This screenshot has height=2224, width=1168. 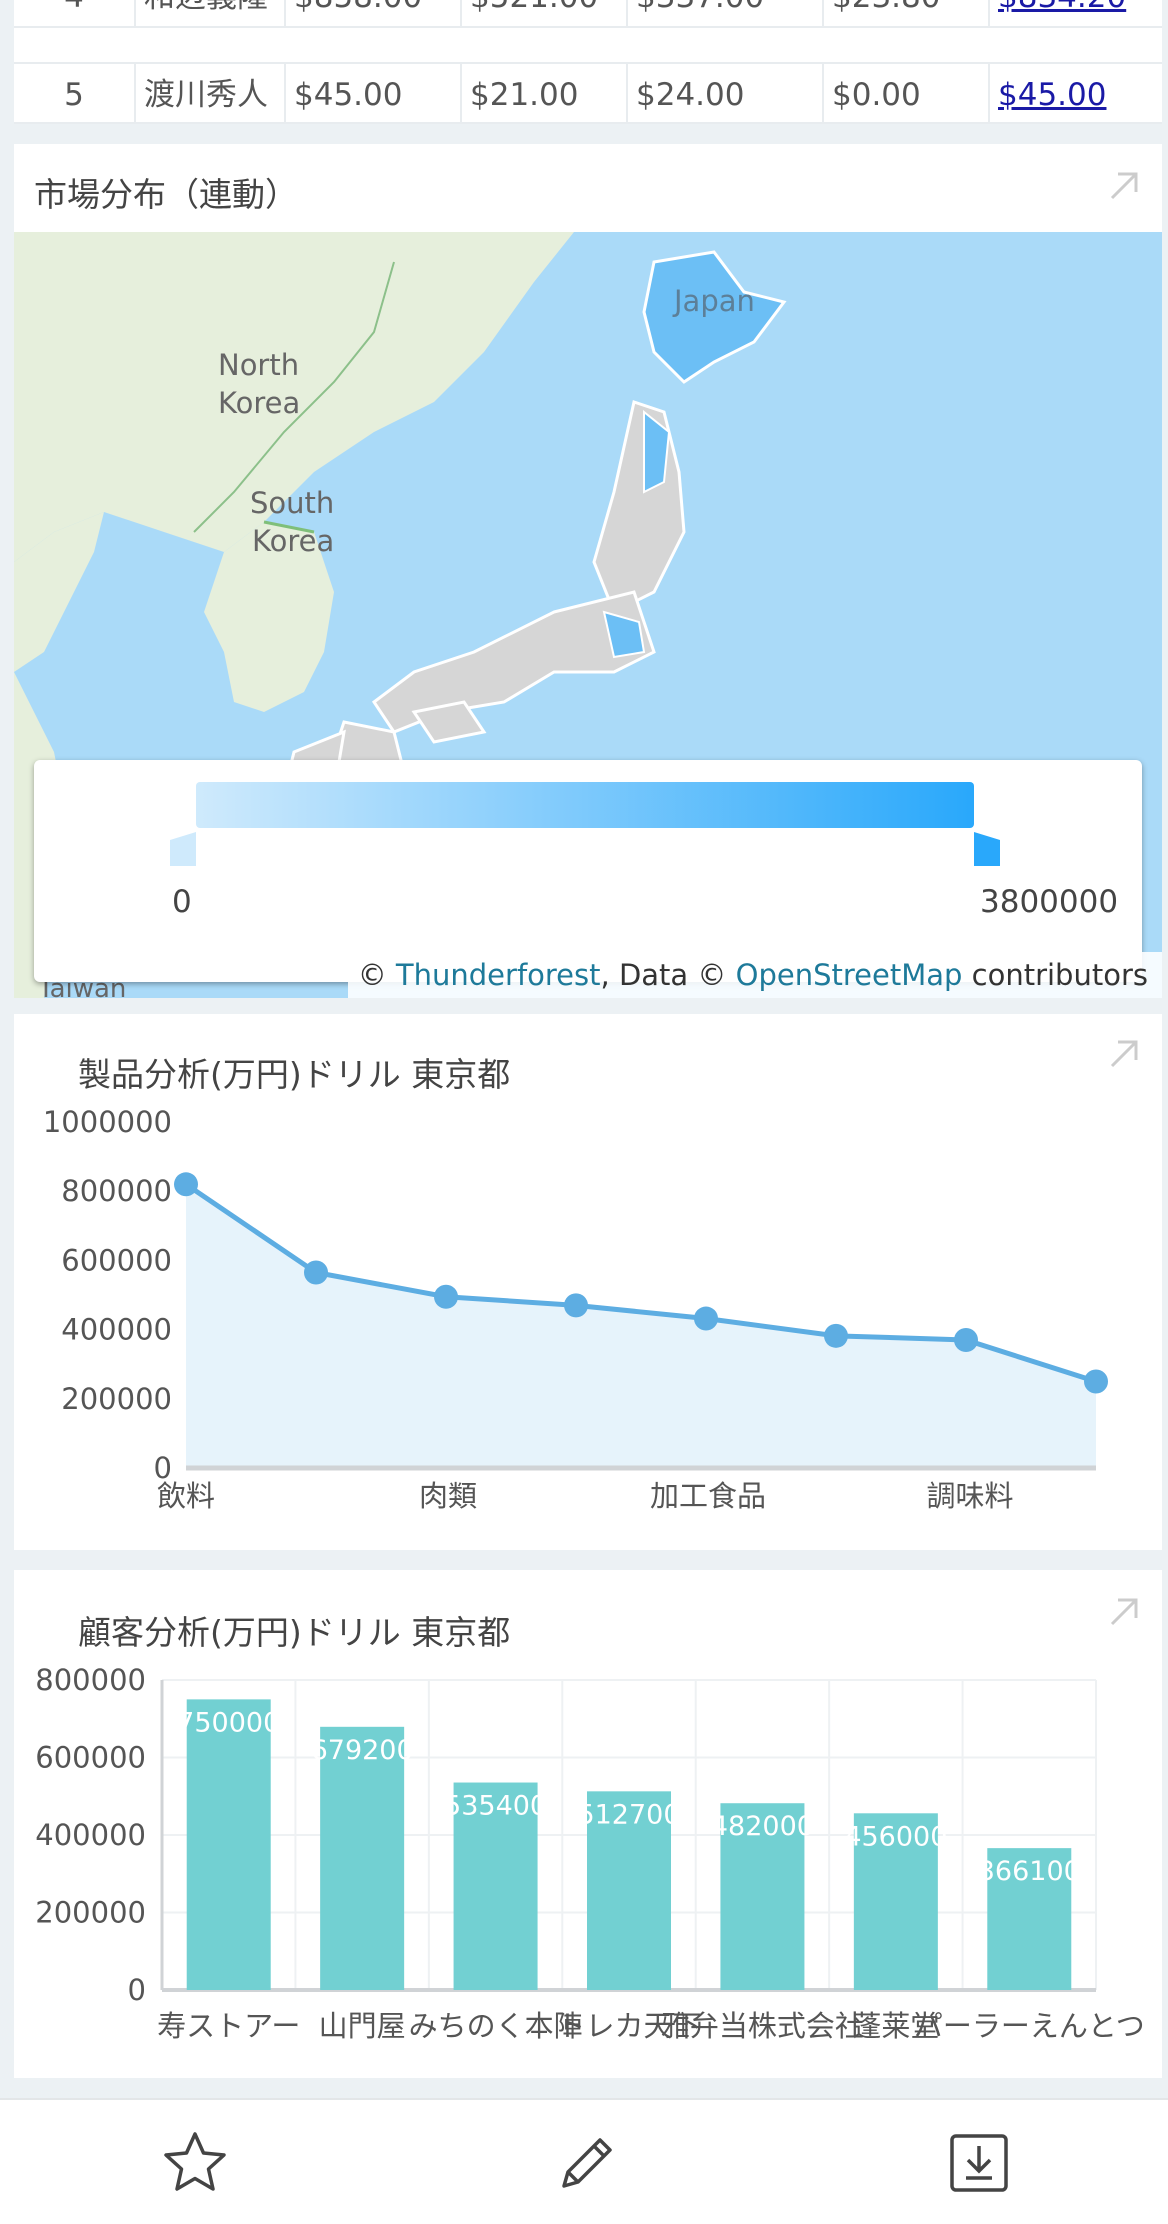 What do you see at coordinates (1123, 185) in the screenshot?
I see `expand-icon` at bounding box center [1123, 185].